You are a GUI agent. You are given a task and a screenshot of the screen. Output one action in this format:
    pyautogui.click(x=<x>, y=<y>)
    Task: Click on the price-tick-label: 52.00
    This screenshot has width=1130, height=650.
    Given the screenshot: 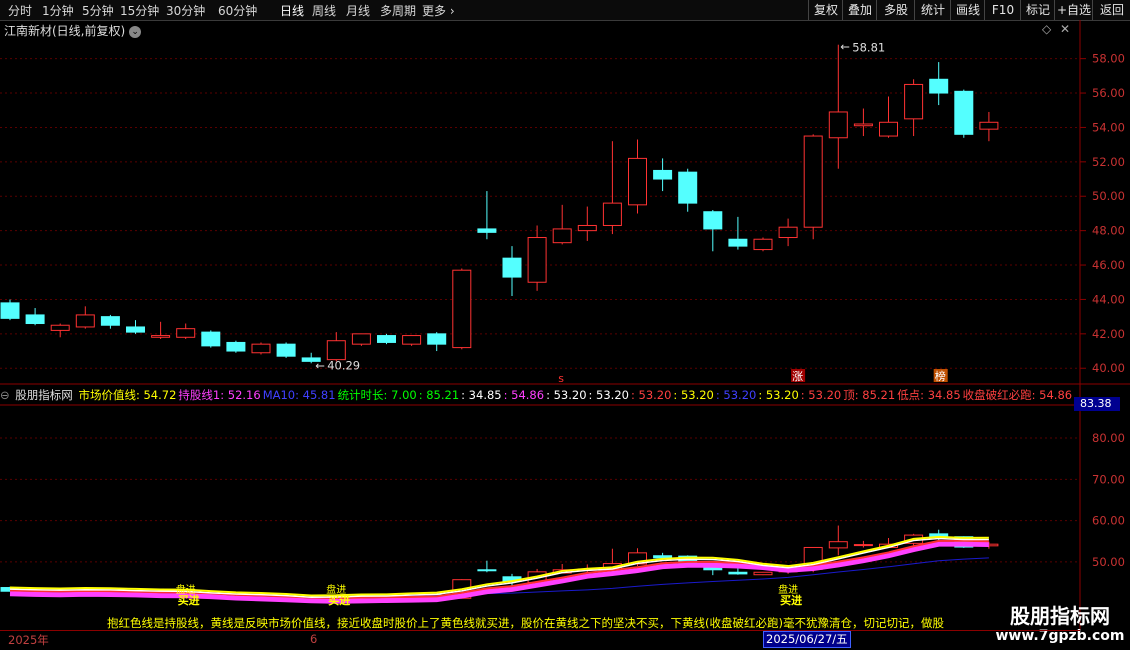 What is the action you would take?
    pyautogui.click(x=1108, y=162)
    